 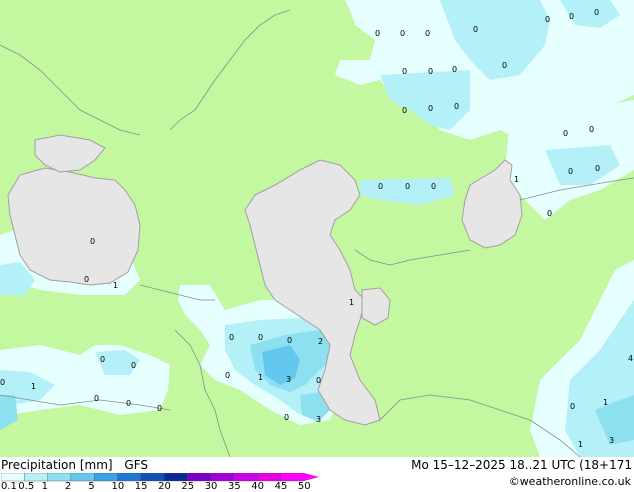 I want to click on scale-tick-label: 5, so click(x=91, y=486).